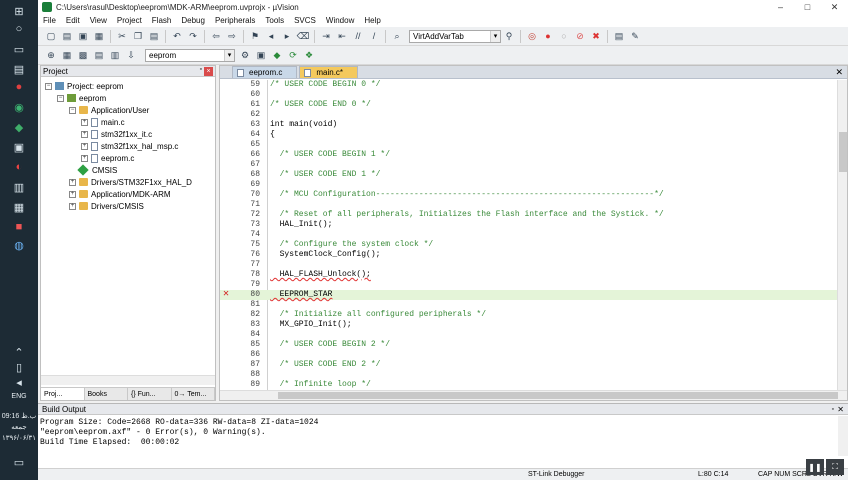  What do you see at coordinates (635, 36) in the screenshot?
I see `configure-icon: ✎` at bounding box center [635, 36].